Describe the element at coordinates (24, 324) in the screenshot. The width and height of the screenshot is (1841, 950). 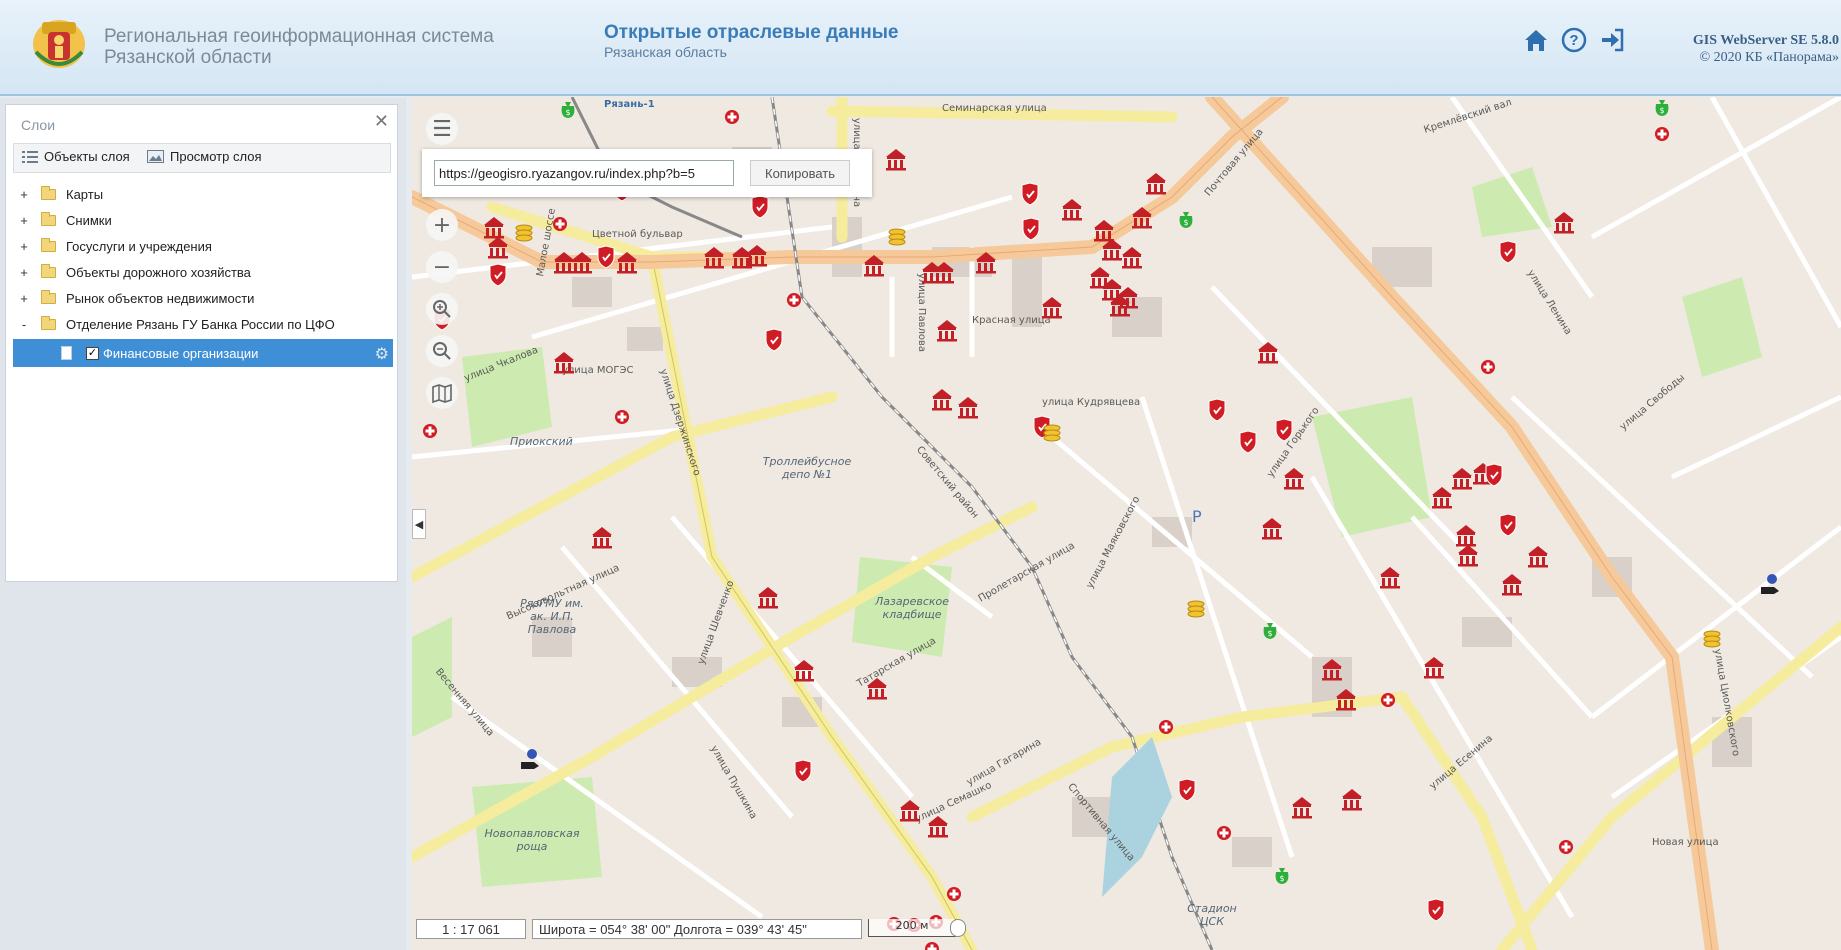
I see `collapse-toggle: -` at that location.